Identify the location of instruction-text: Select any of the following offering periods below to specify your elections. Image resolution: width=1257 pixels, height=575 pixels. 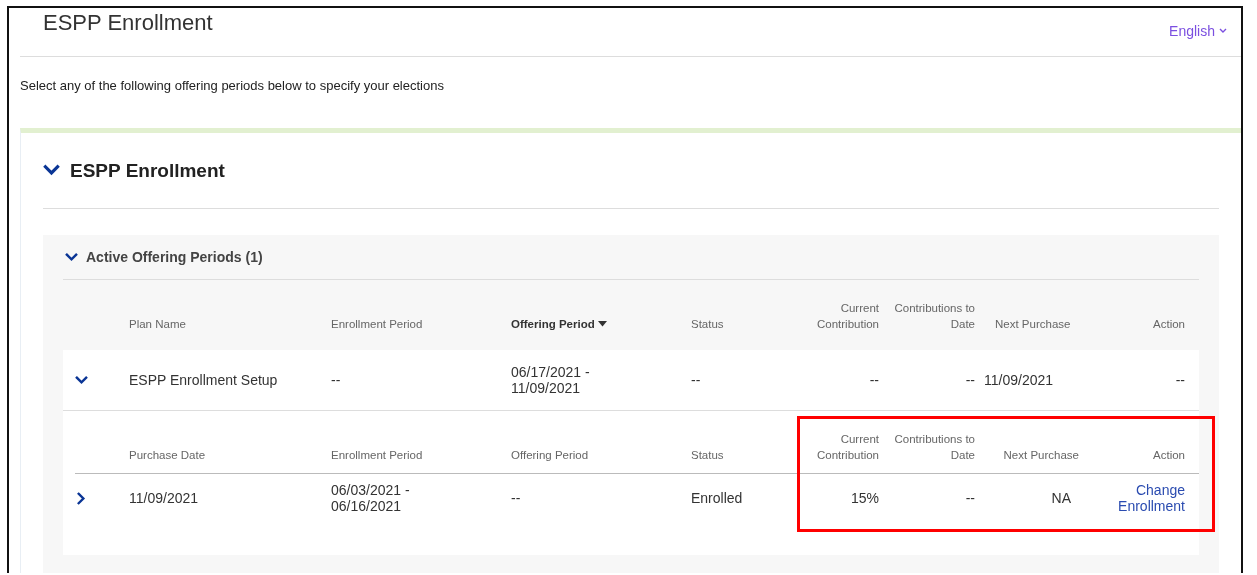
(232, 85).